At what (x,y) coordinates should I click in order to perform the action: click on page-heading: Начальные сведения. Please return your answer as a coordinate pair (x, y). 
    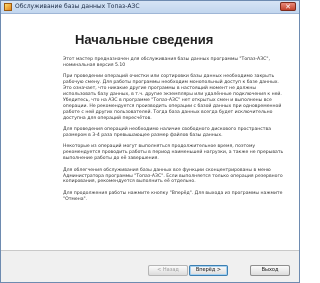
    Looking at the image, I should click on (144, 39).